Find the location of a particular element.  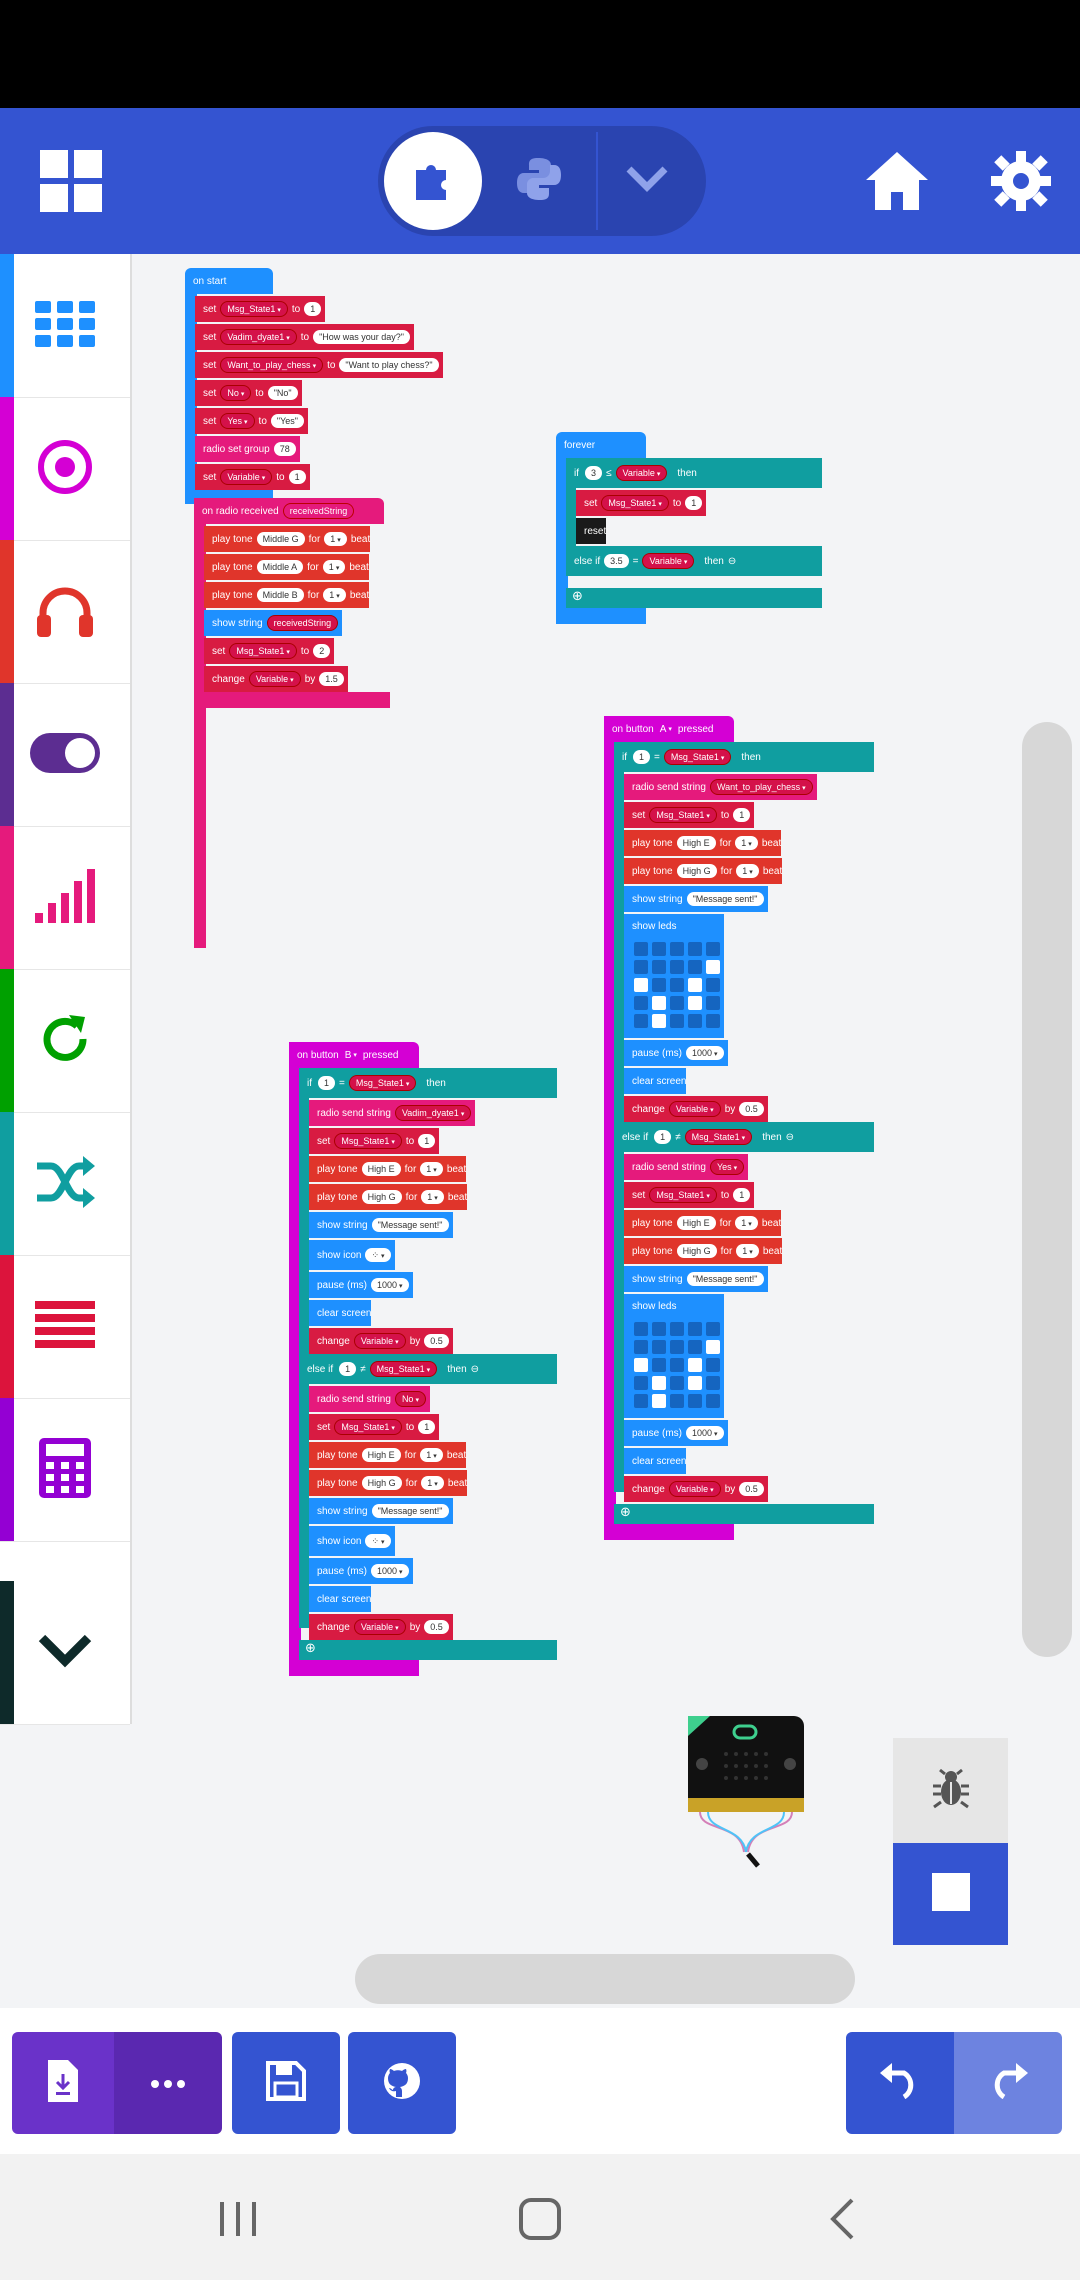

grid-icon is located at coordinates (71, 181).